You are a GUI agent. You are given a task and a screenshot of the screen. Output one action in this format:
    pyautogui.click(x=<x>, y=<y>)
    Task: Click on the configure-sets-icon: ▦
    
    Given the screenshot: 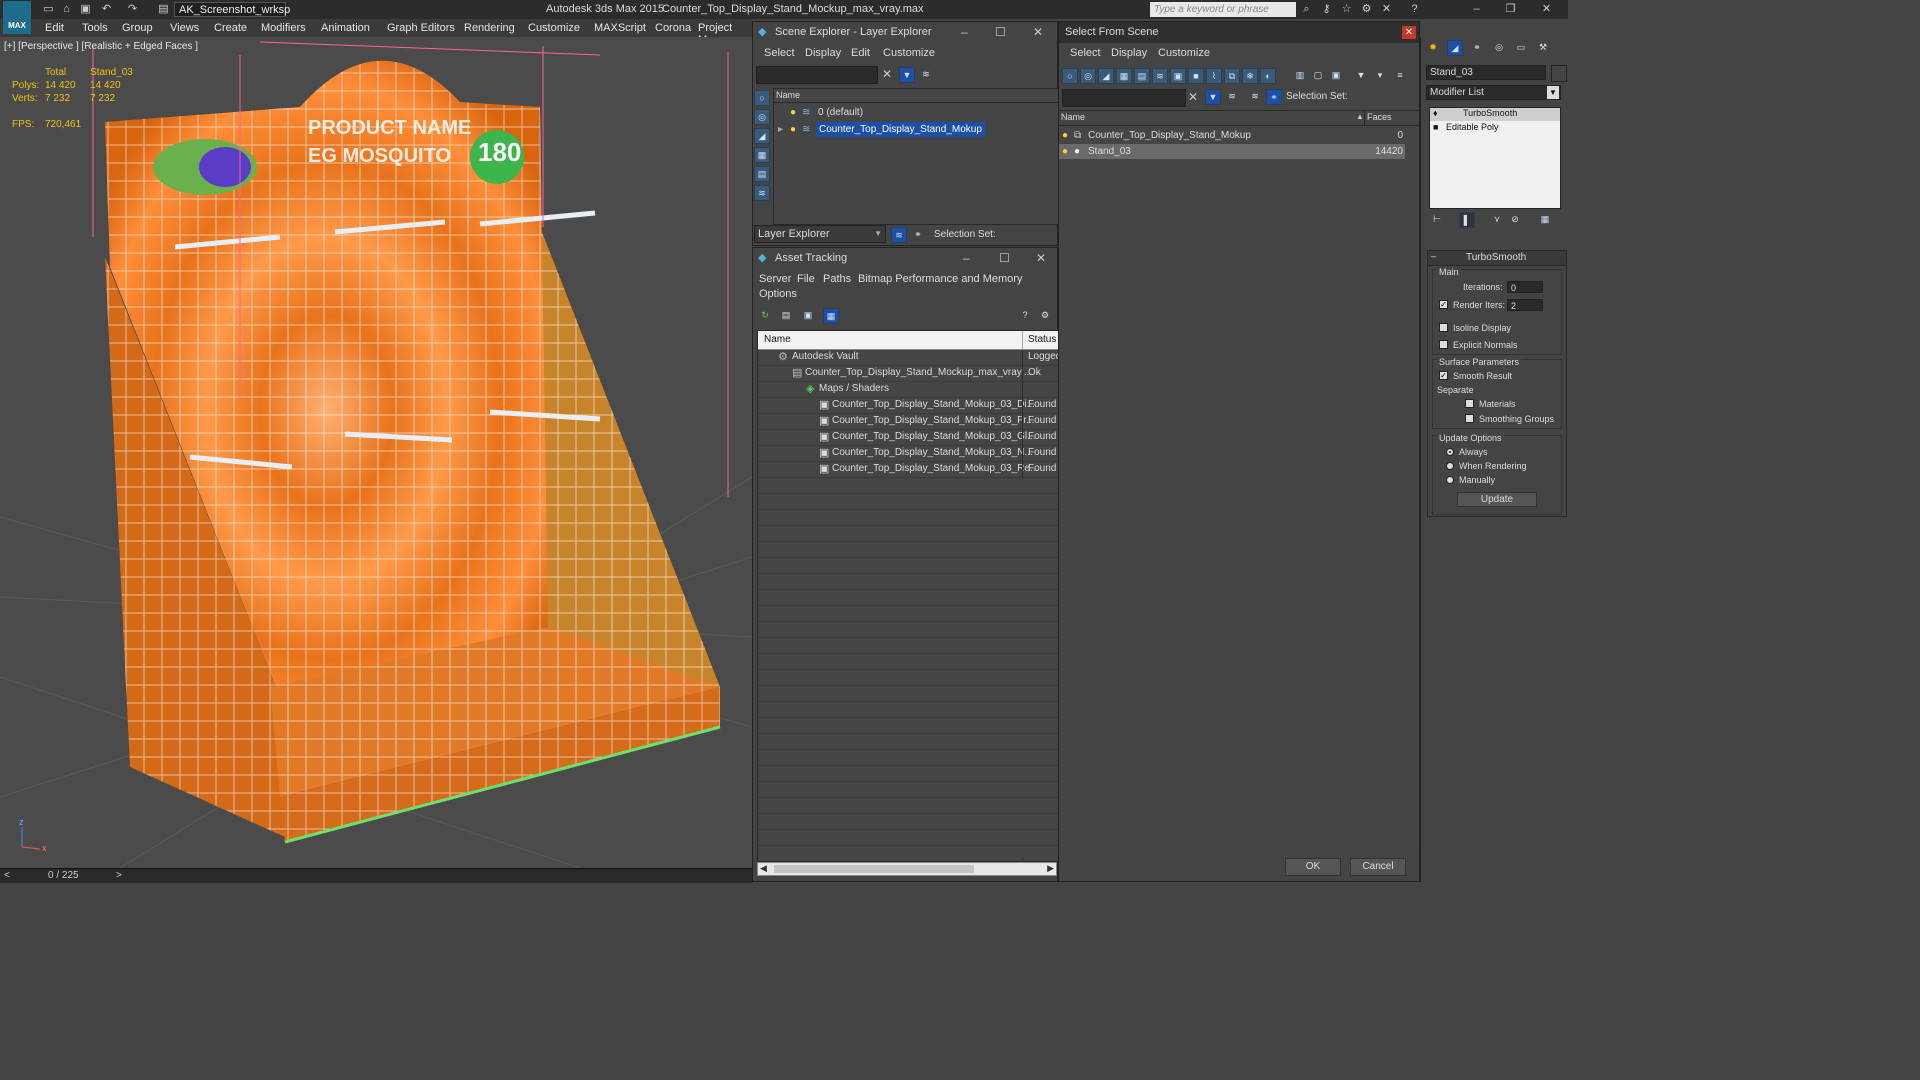 What is the action you would take?
    pyautogui.click(x=1545, y=220)
    